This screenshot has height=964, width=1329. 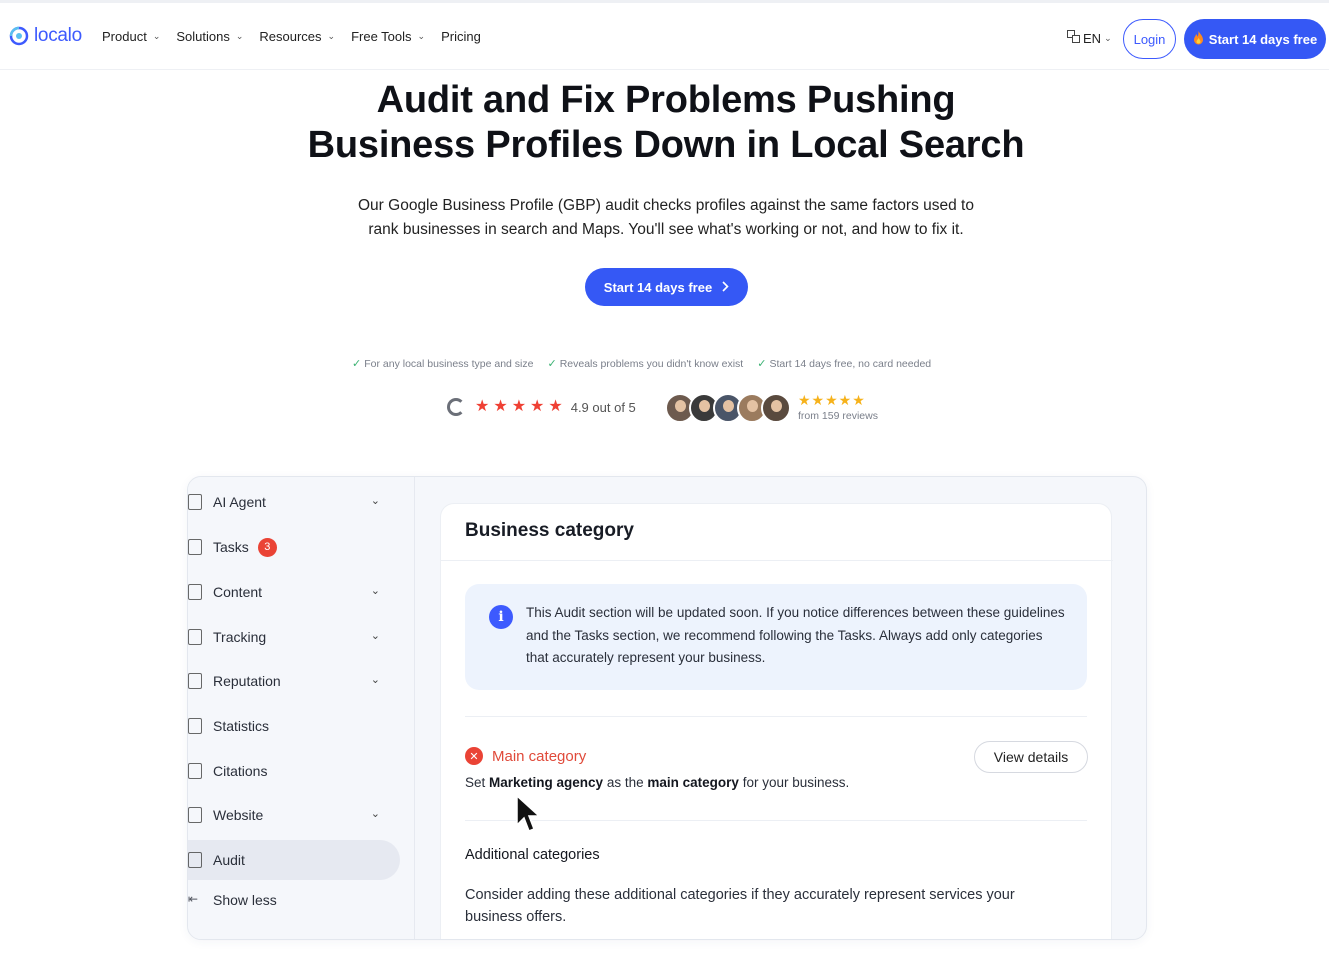 What do you see at coordinates (449, 363) in the screenshot?
I see `benefit-text: For any local business type and size` at bounding box center [449, 363].